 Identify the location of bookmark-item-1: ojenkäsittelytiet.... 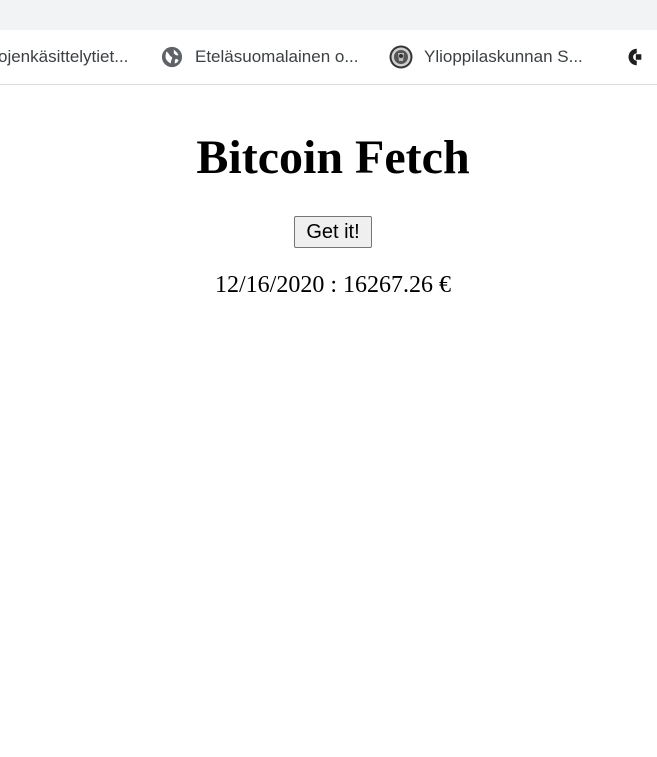
(64, 57).